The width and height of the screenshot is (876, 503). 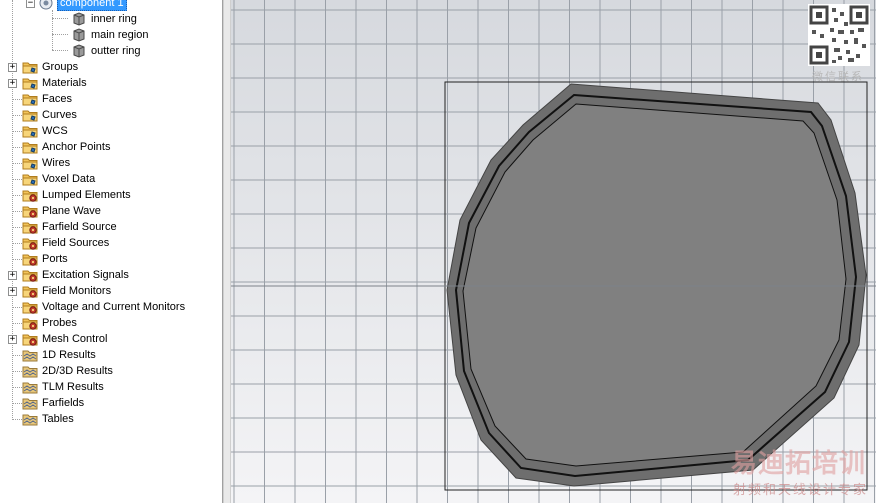 I want to click on tree-label: Curves, so click(x=59, y=115).